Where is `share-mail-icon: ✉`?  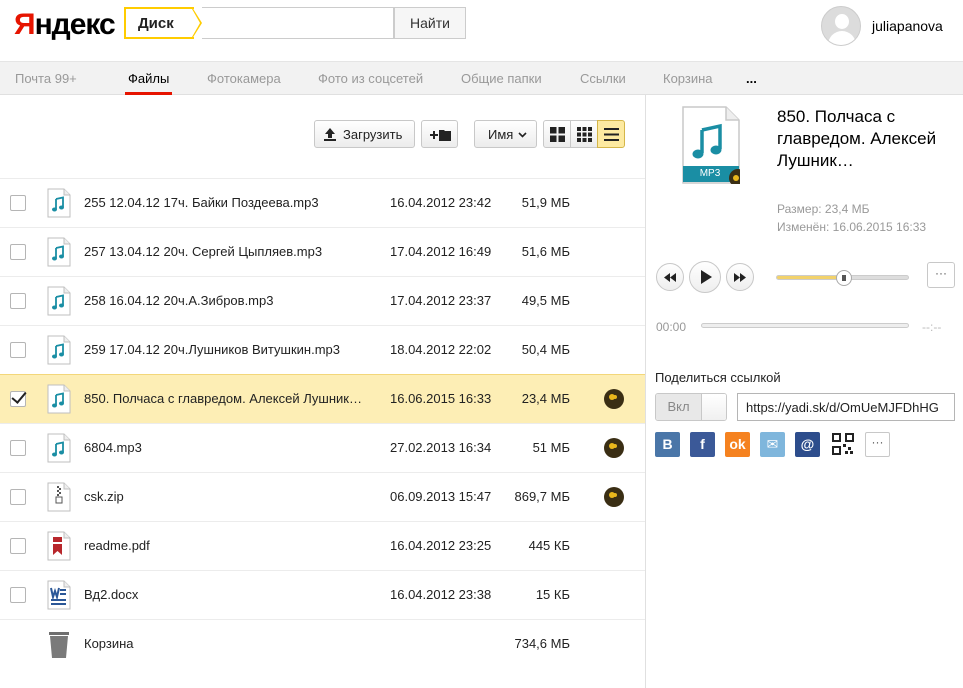
share-mail-icon: ✉ is located at coordinates (772, 444).